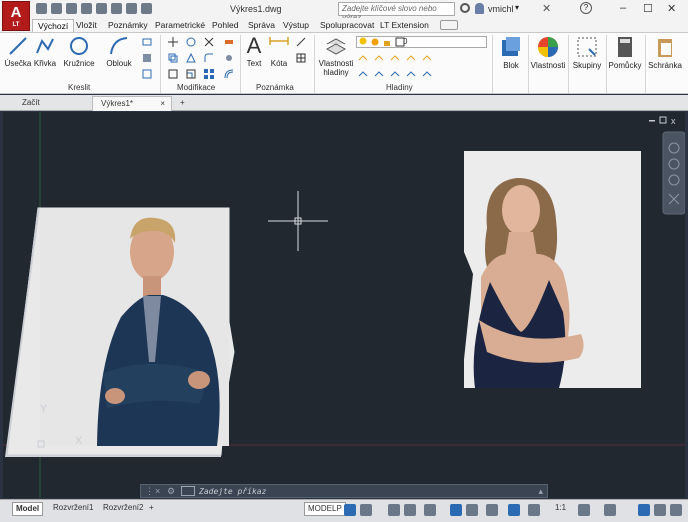 The image size is (688, 522). I want to click on explode-icon, so click(229, 58).